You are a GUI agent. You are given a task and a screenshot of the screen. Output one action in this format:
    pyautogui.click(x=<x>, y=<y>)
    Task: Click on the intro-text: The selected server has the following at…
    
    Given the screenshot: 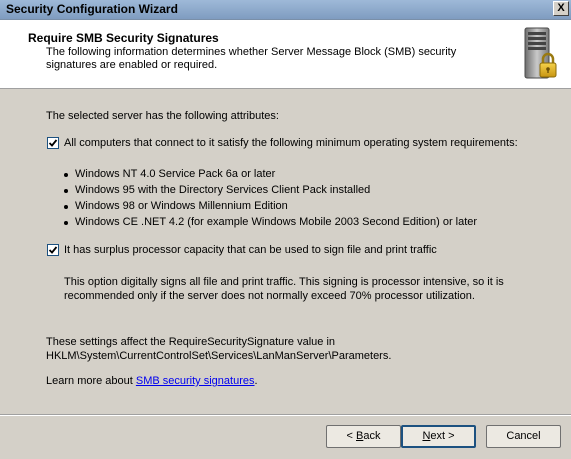 What is the action you would take?
    pyautogui.click(x=162, y=116)
    